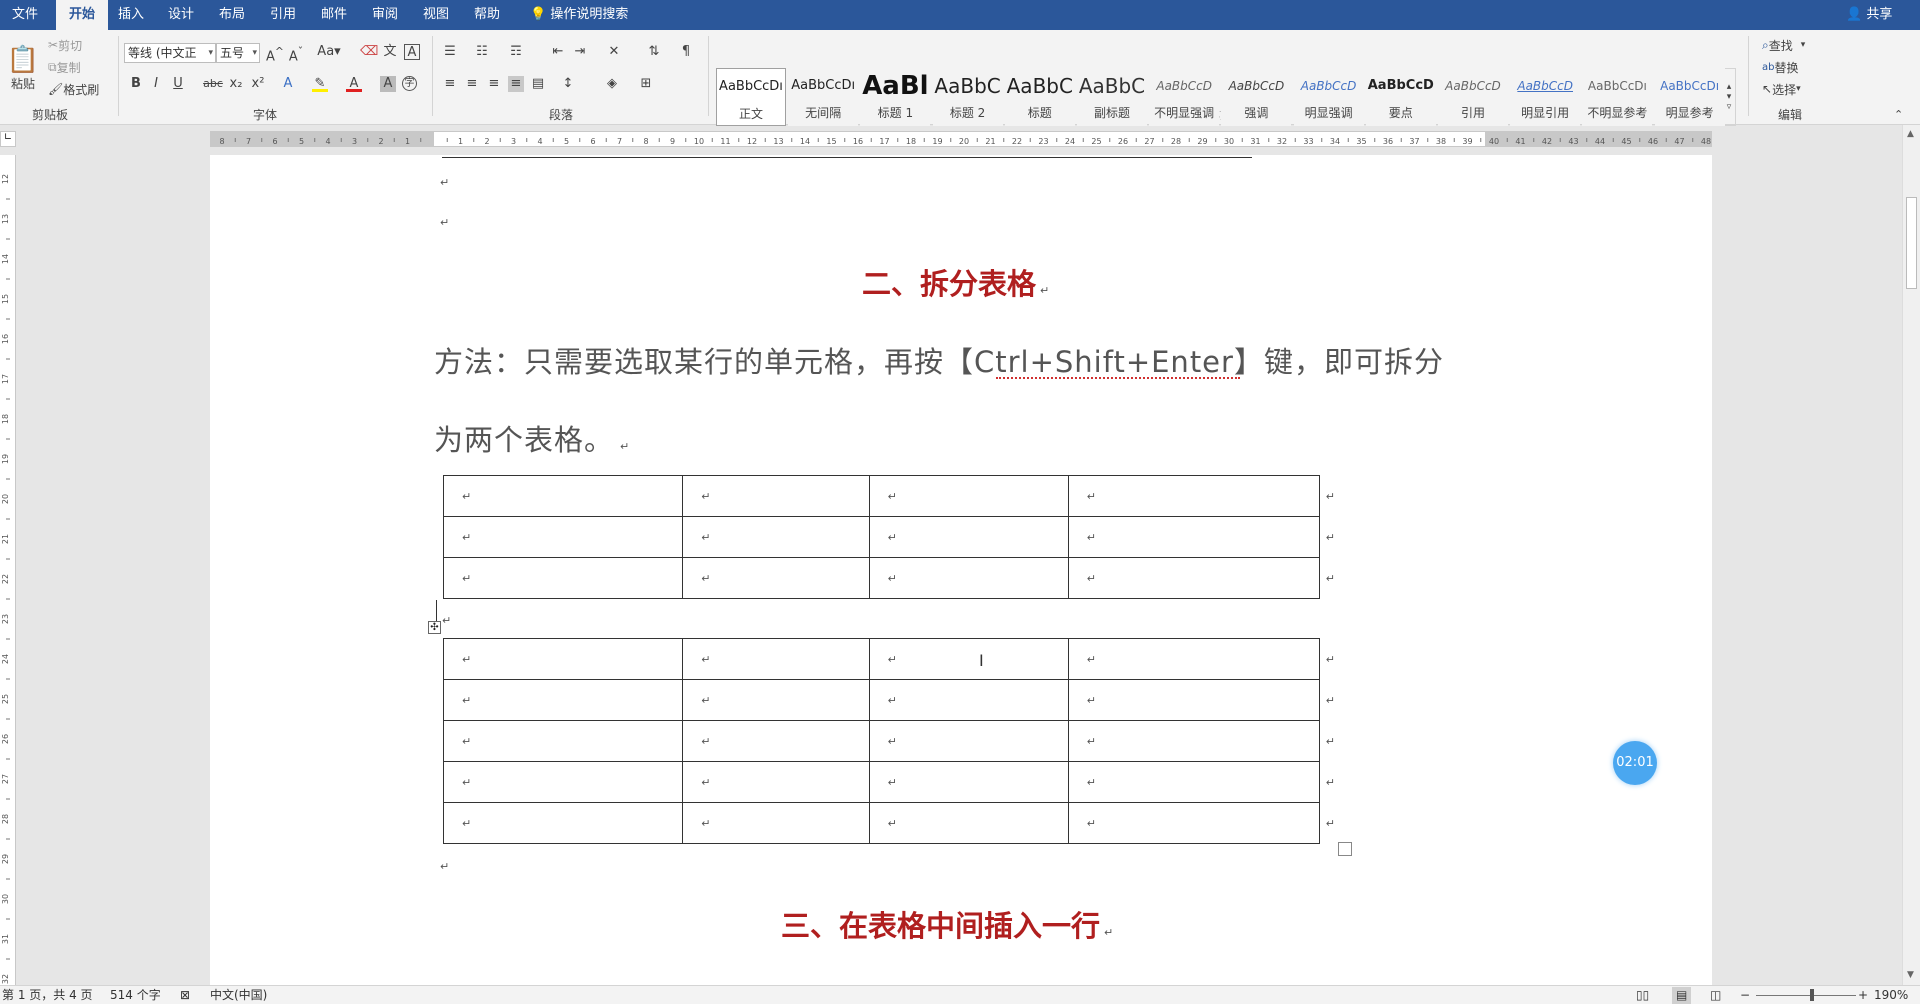  Describe the element at coordinates (320, 84) in the screenshot. I see `highlight-button: ✎` at that location.